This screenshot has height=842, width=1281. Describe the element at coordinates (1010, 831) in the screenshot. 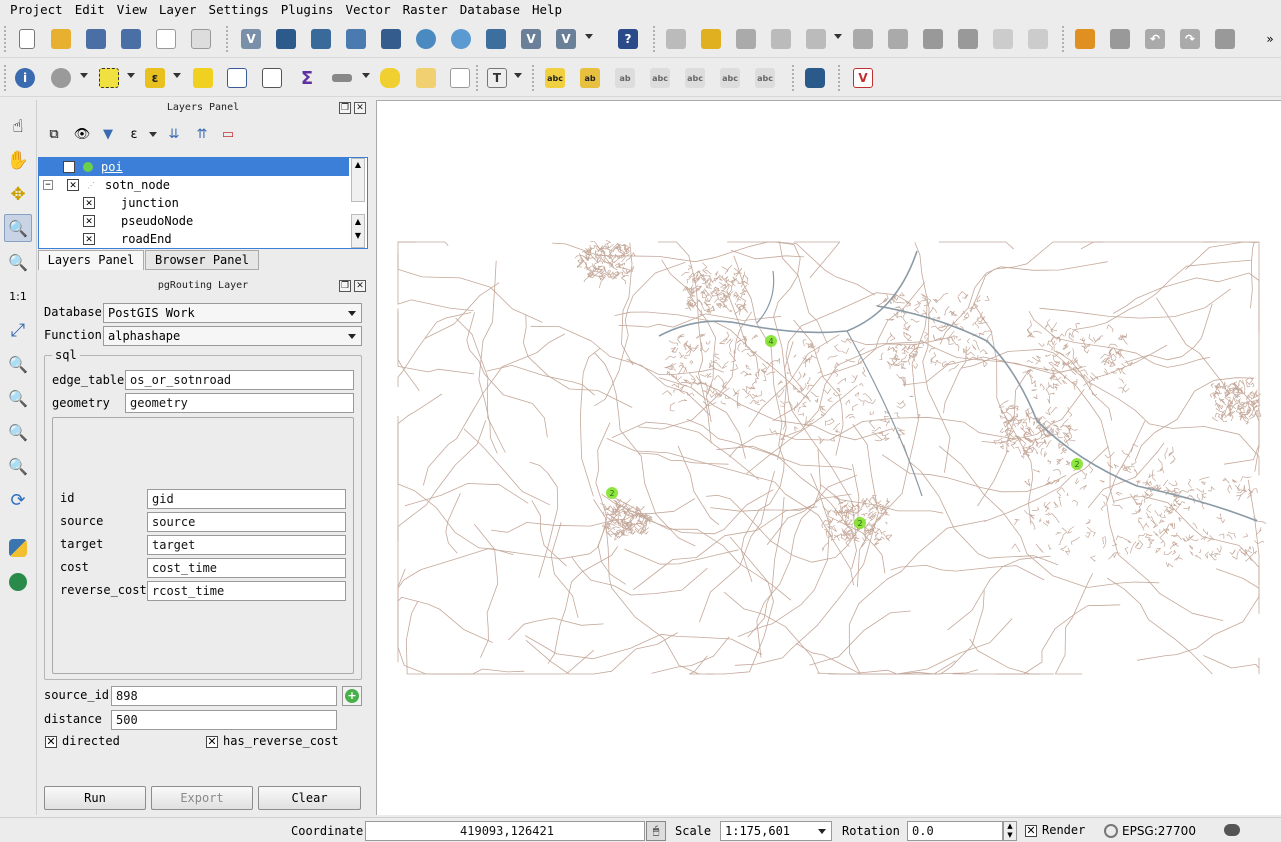

I see `rotation-stepper: ▲ ▼` at that location.